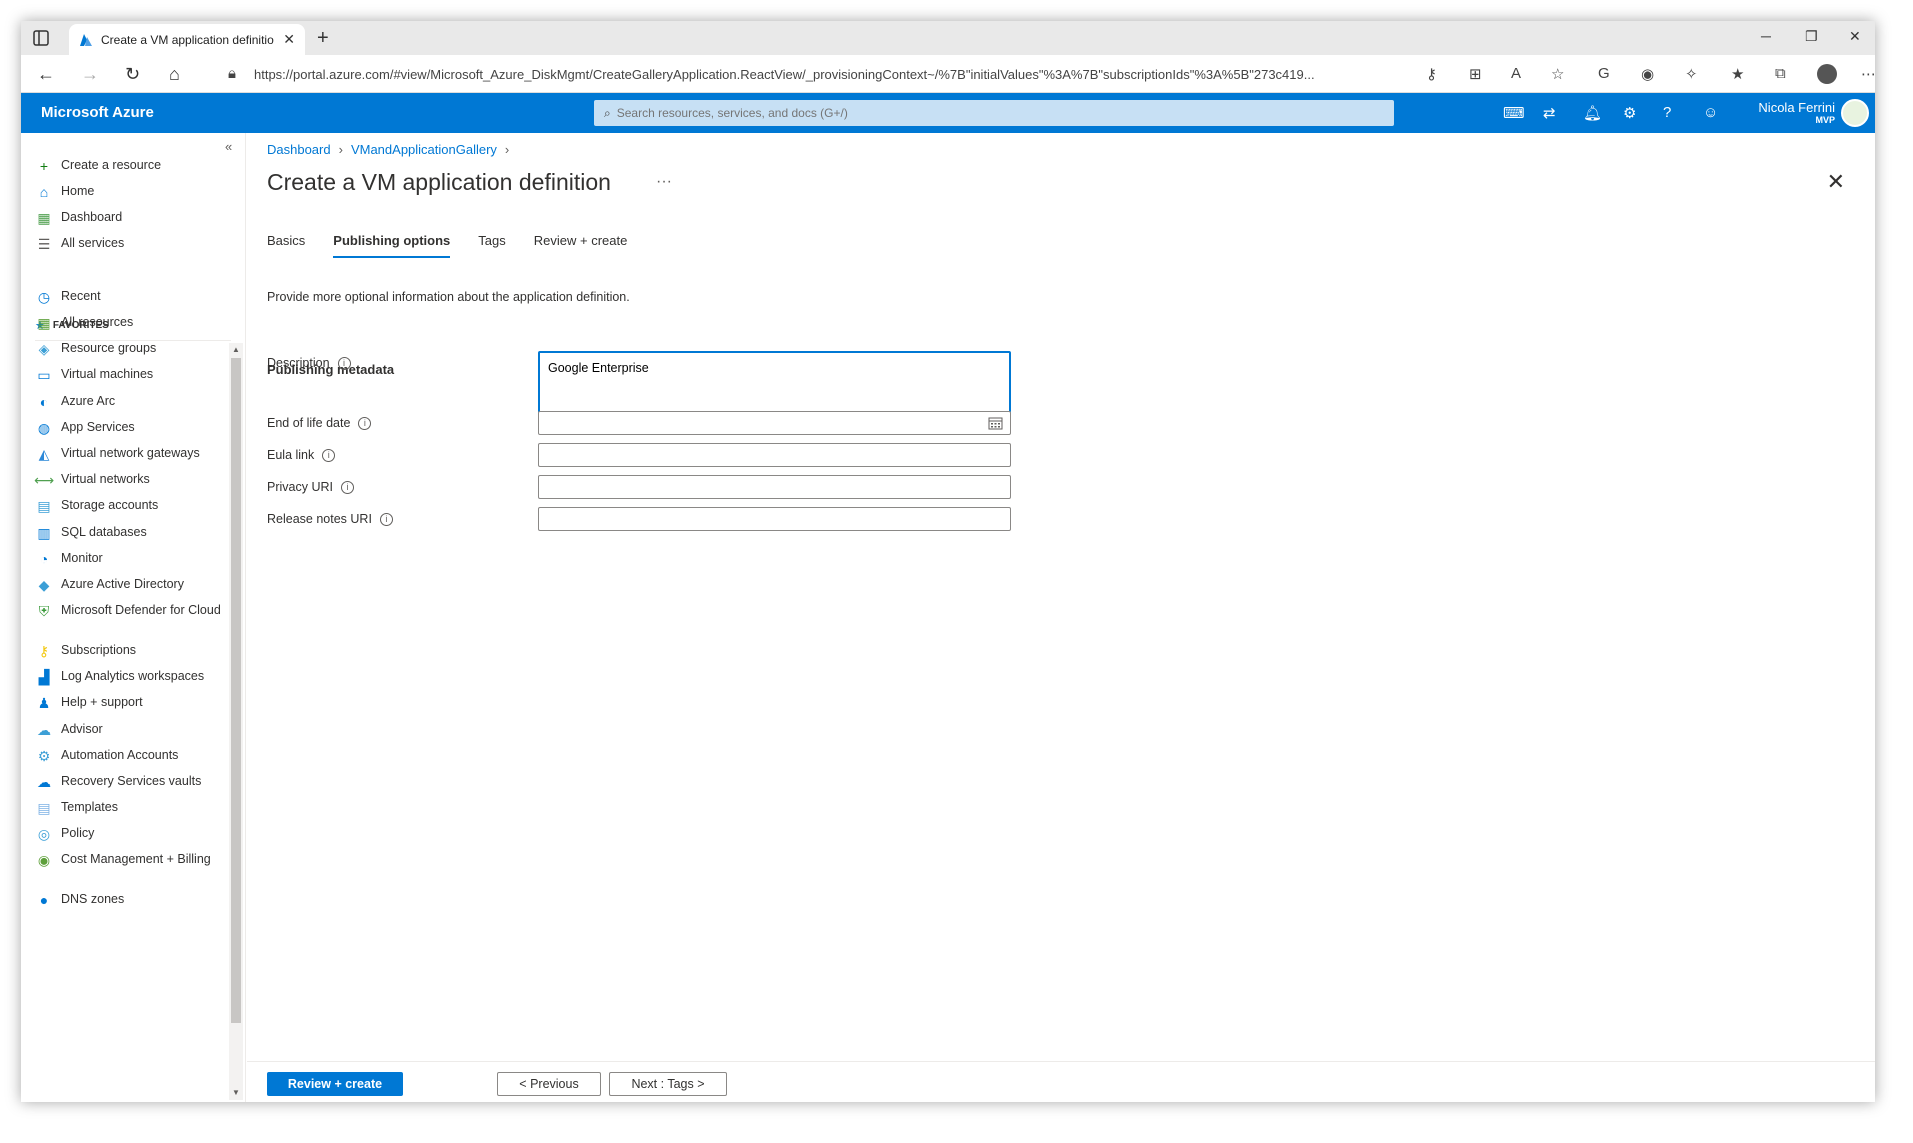  I want to click on scroll-up-icon: ▲, so click(236, 349).